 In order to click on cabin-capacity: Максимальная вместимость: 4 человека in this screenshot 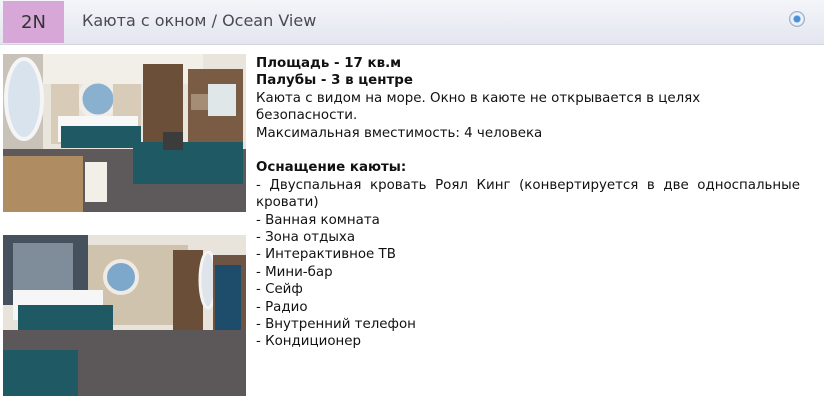, I will do `click(399, 133)`.